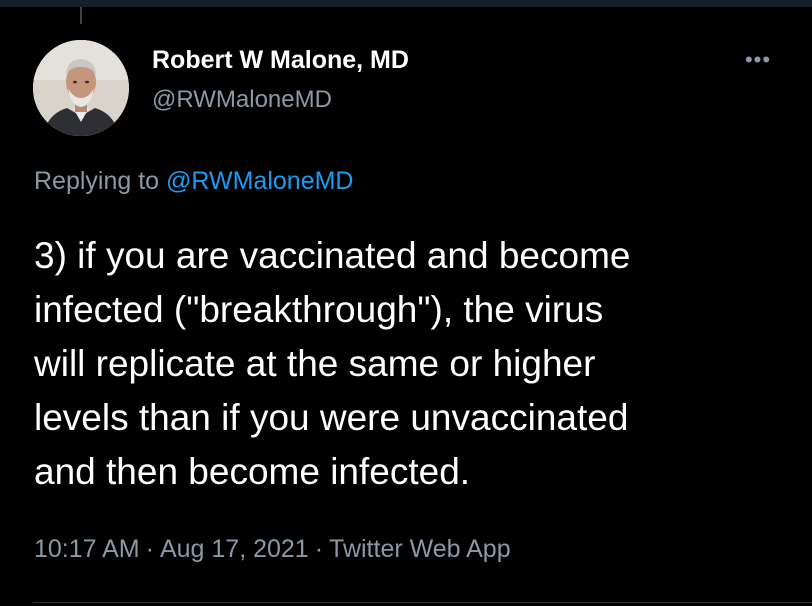 The height and width of the screenshot is (606, 812). I want to click on avatar, so click(81, 88).